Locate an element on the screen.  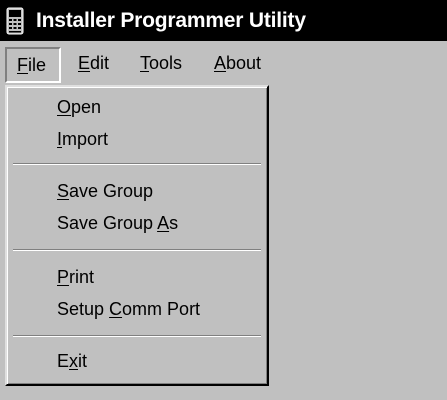
menu-tools-access-key: T is located at coordinates (144, 63).